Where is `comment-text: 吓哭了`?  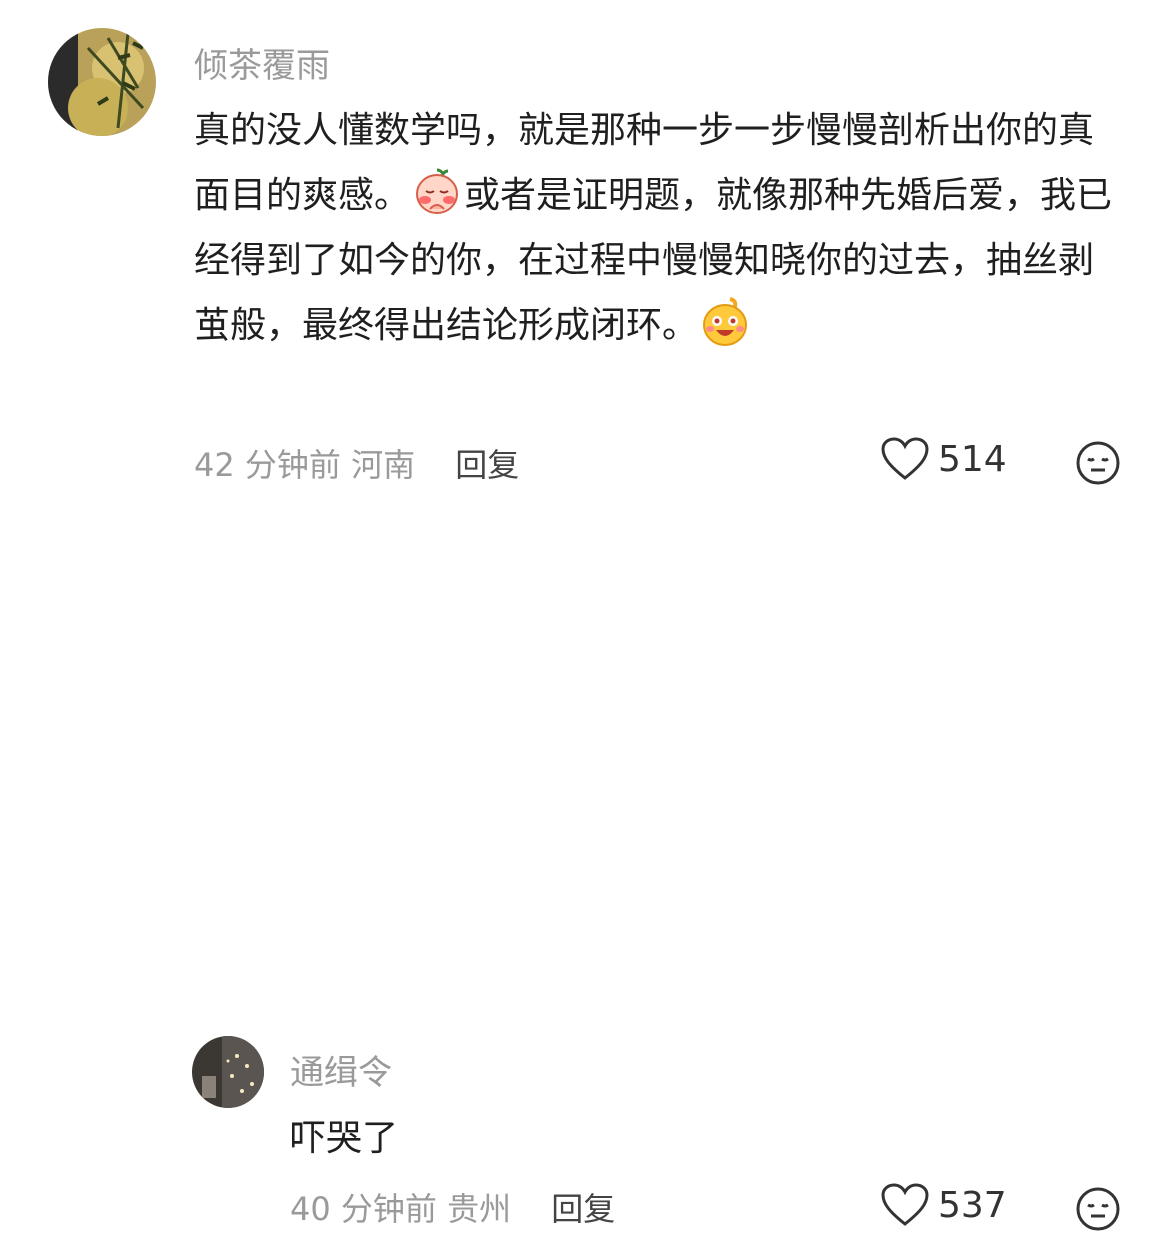
comment-text: 吓哭了 is located at coordinates (344, 1138).